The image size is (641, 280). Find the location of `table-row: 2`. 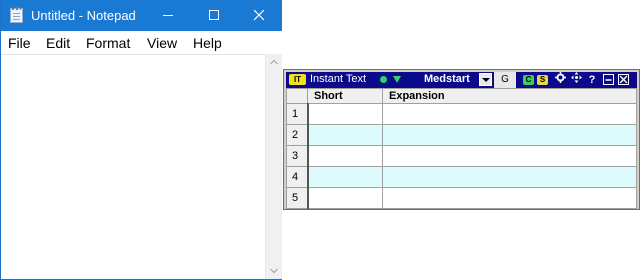

table-row: 2 is located at coordinates (461, 135).